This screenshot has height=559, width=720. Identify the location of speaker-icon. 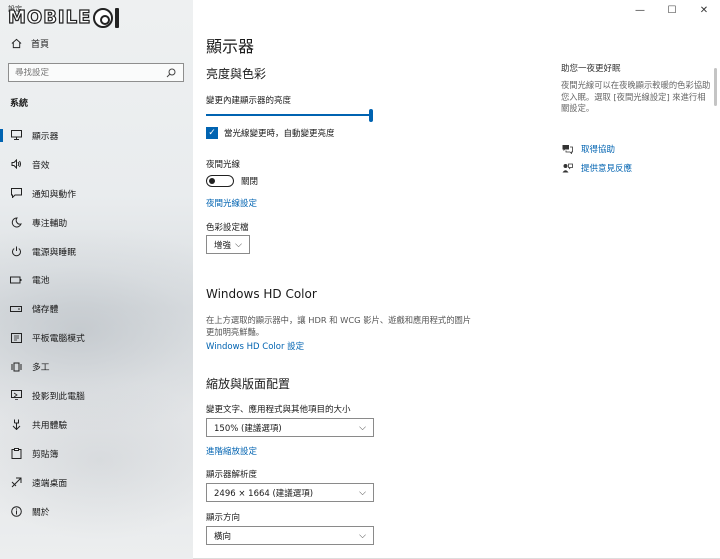
(16, 164).